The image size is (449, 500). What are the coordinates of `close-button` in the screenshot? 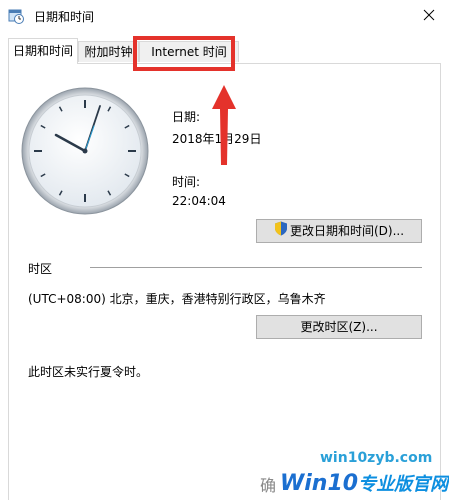 It's located at (429, 16).